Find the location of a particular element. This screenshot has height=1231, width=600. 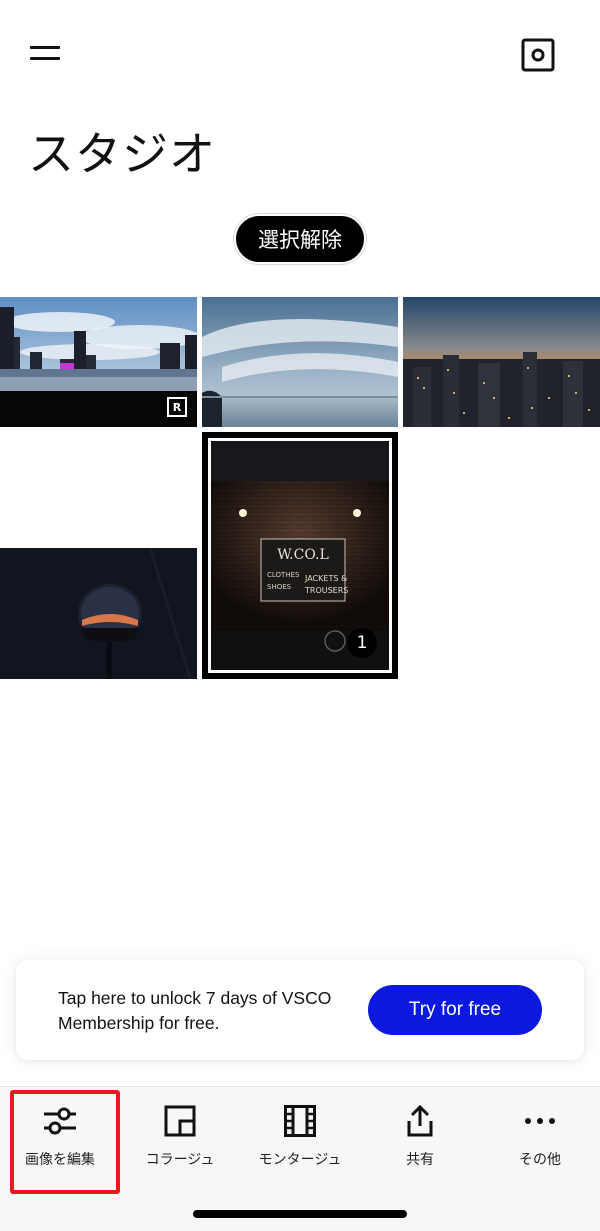

camera-icon is located at coordinates (538, 55).